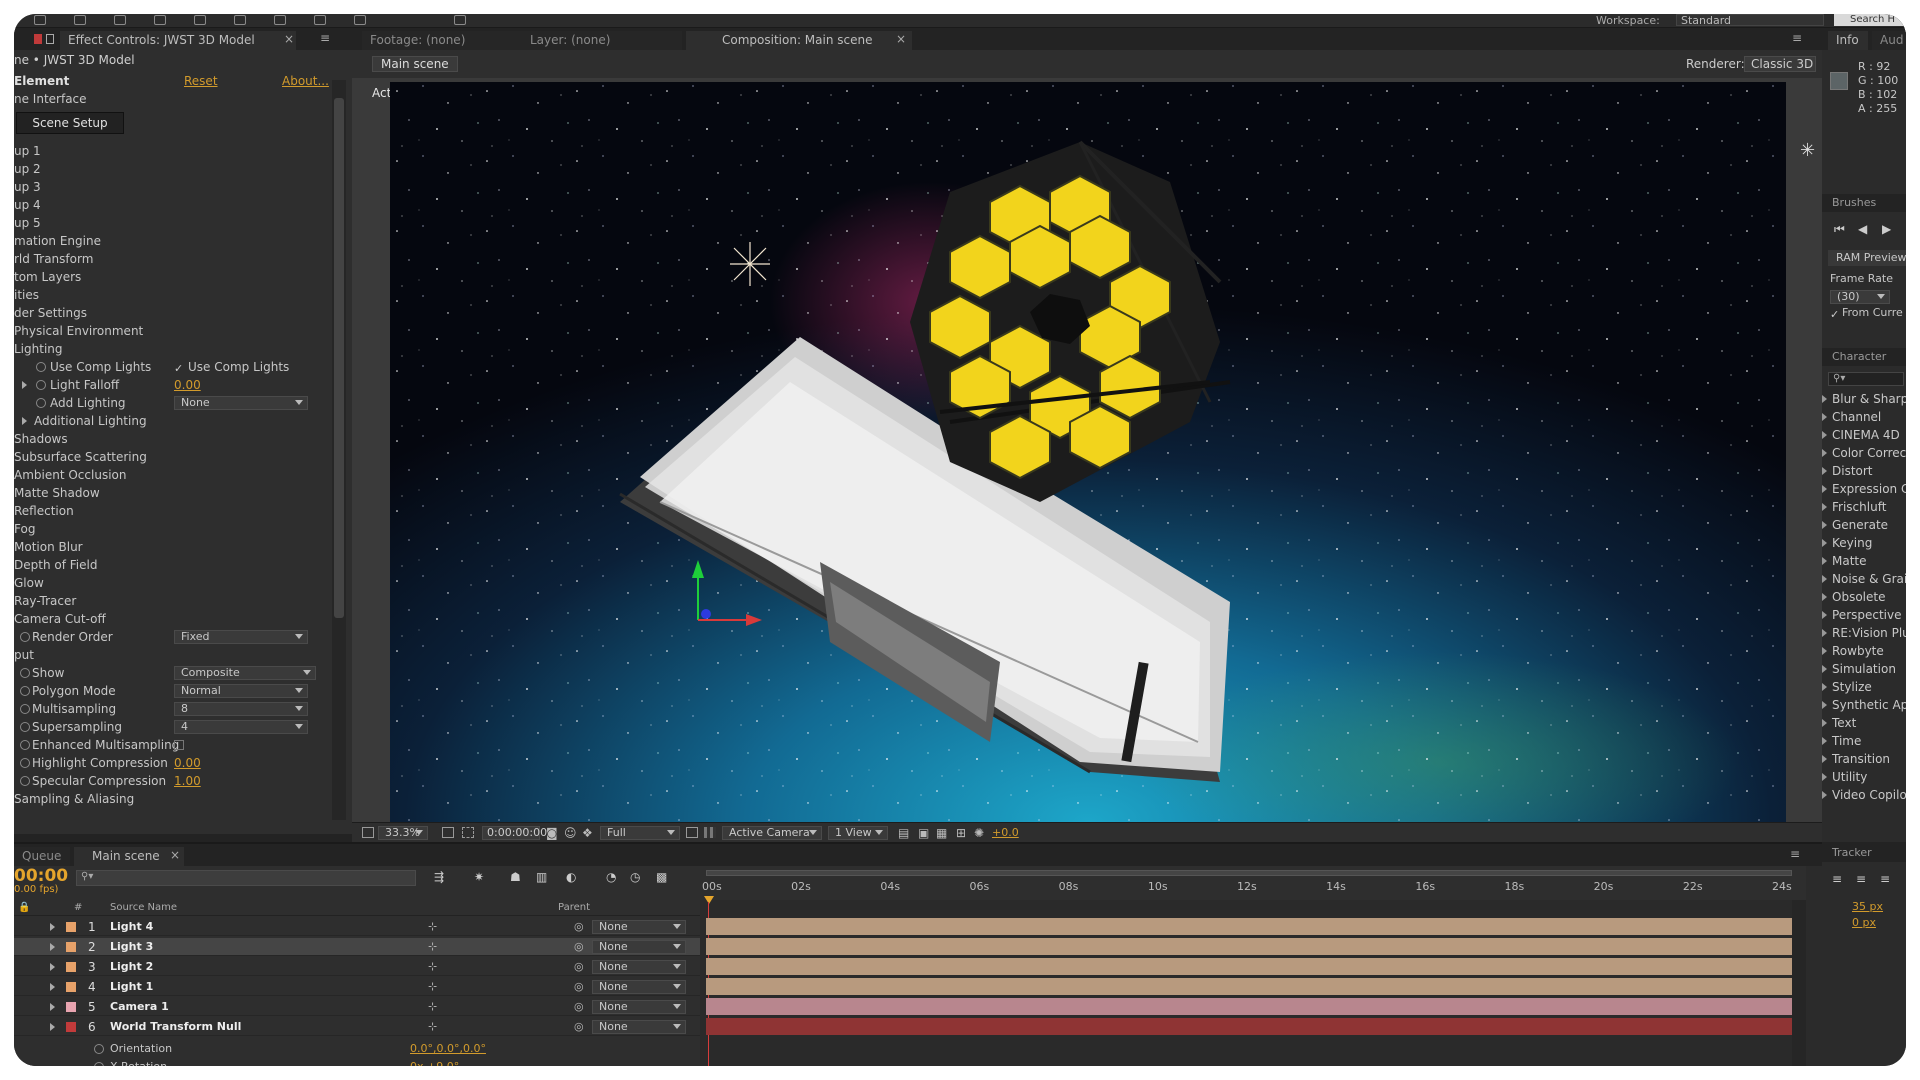  Describe the element at coordinates (241, 691) in the screenshot. I see `polygon-mode-select: Normal` at that location.